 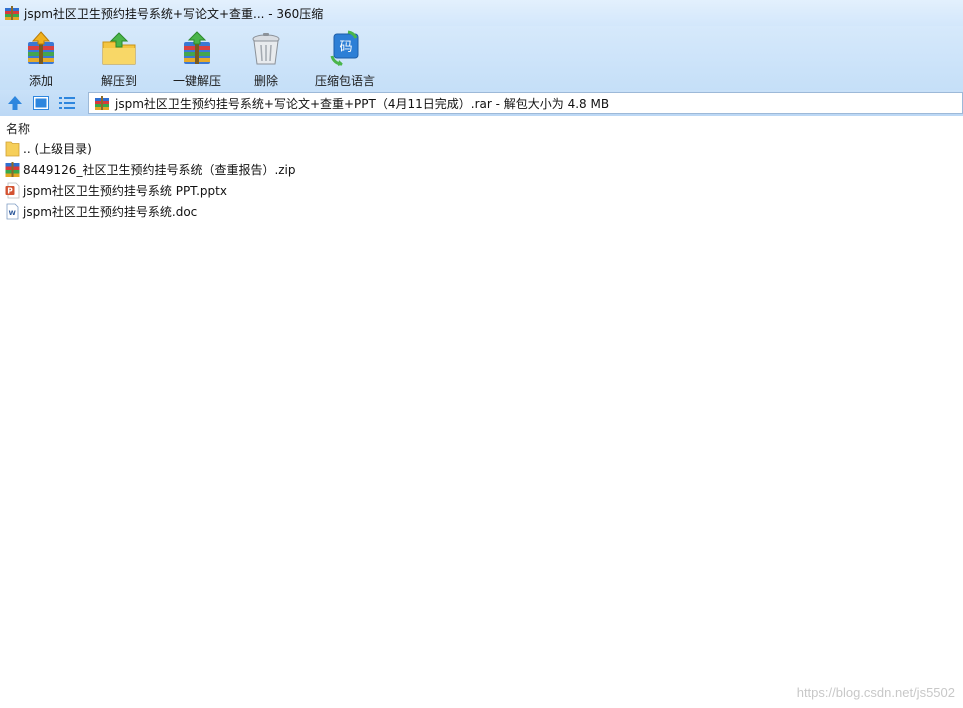 I want to click on folder-icon, so click(x=12, y=149).